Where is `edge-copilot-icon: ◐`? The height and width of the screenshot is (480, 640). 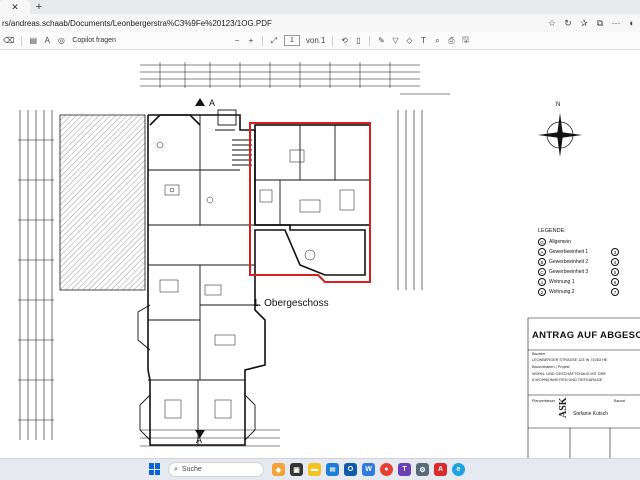
edge-copilot-icon: ◐ is located at coordinates (632, 23).